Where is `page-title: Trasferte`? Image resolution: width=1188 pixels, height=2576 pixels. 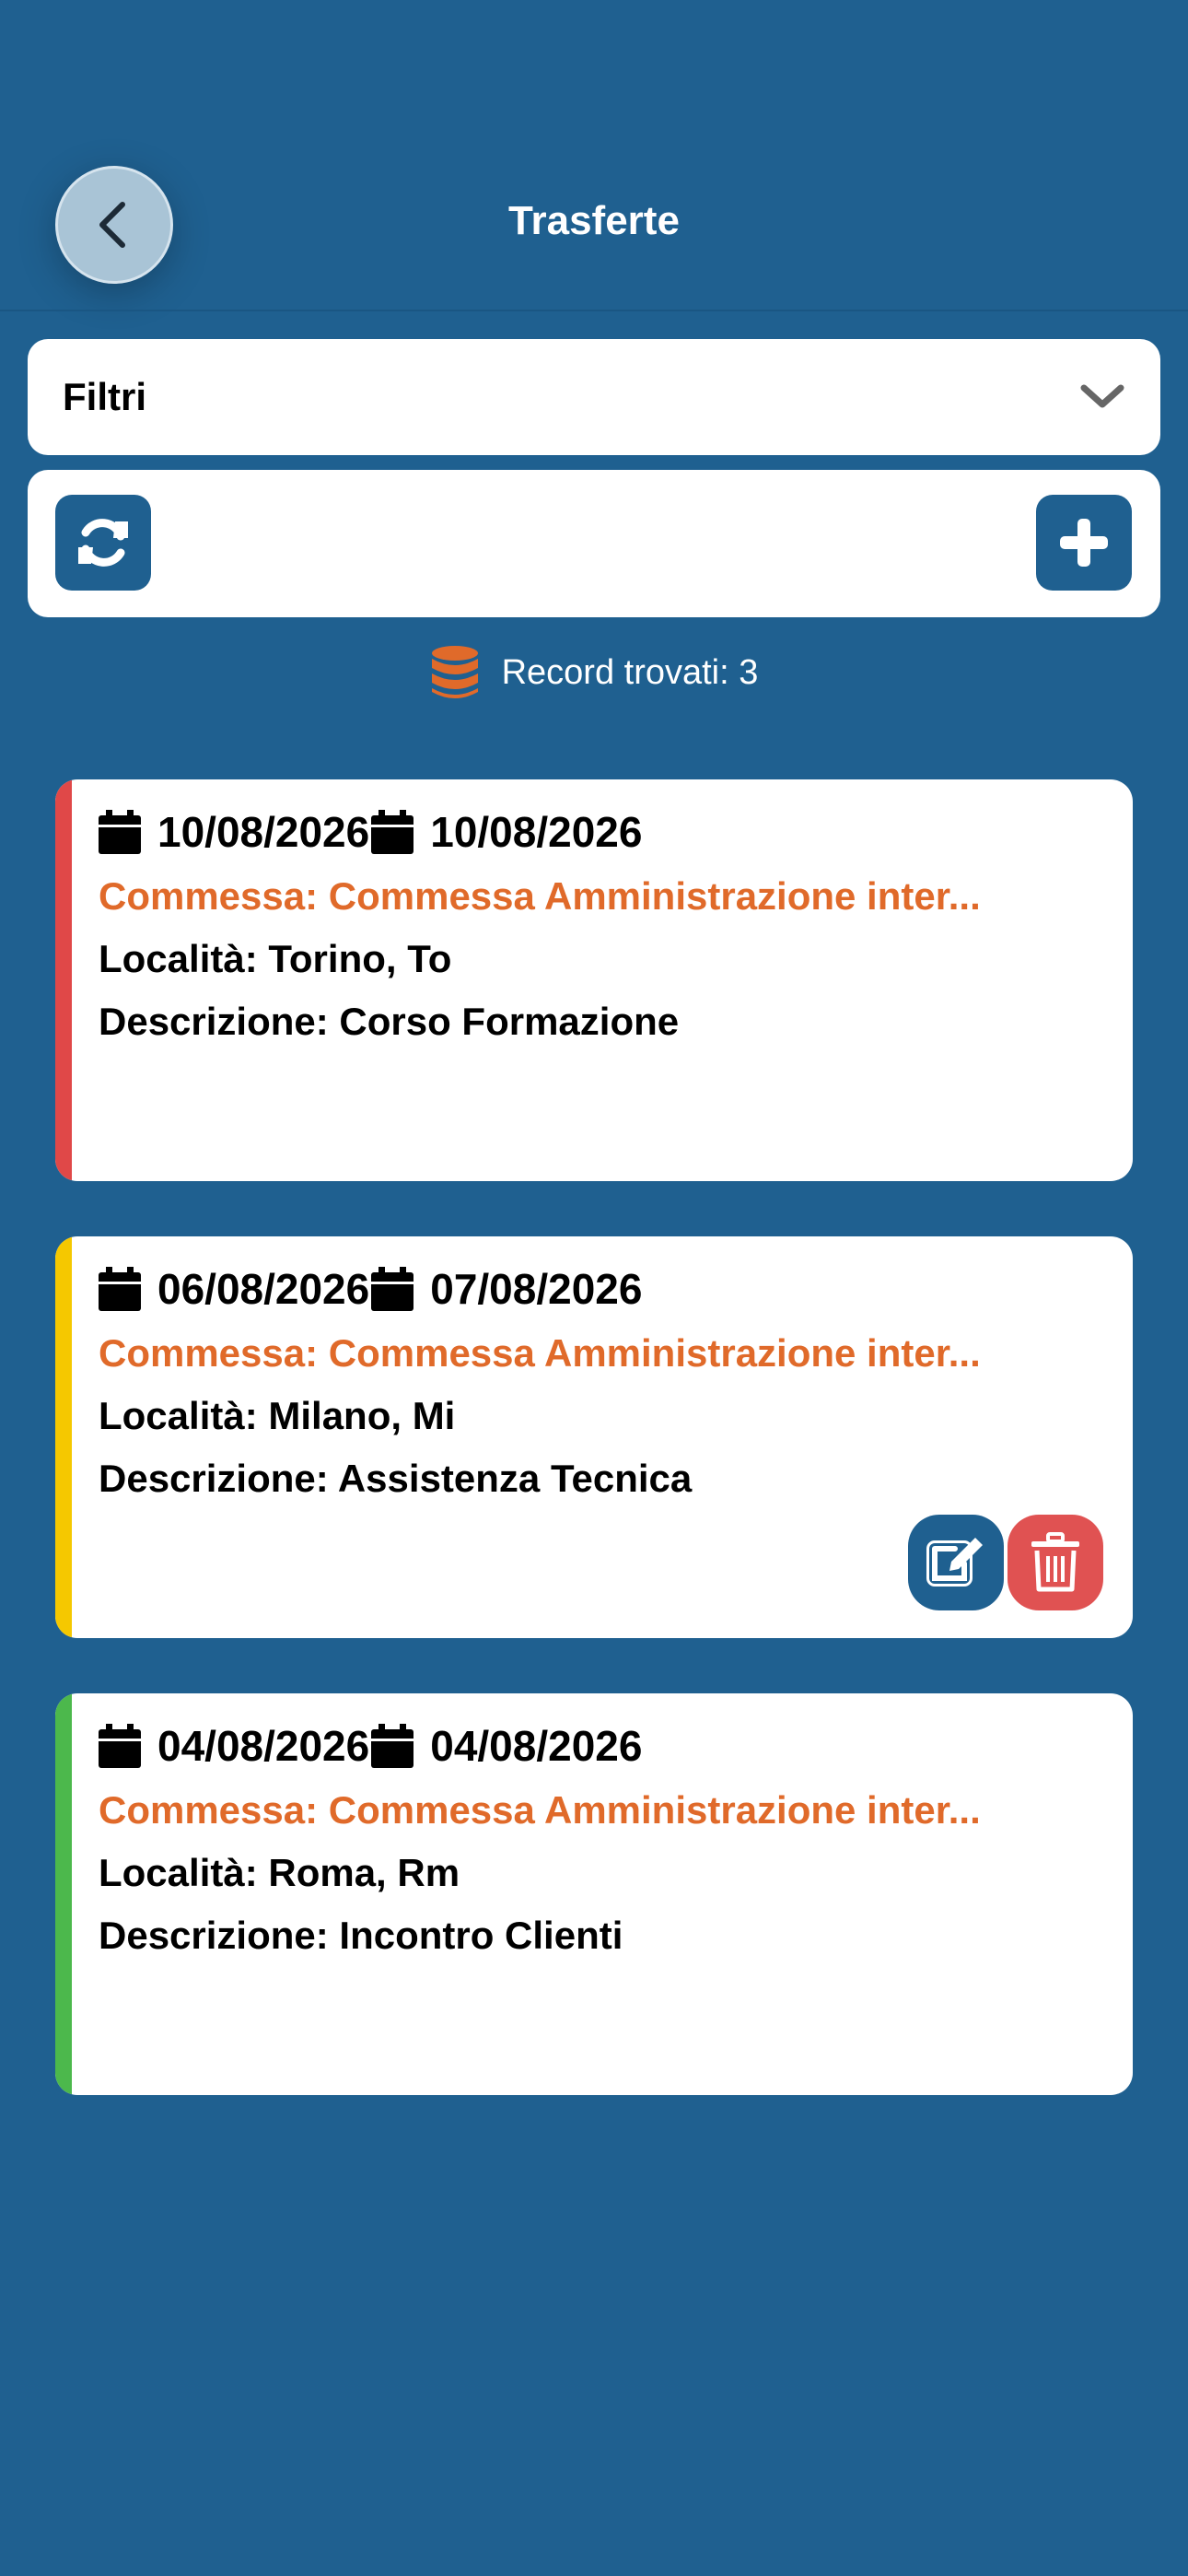 page-title: Trasferte is located at coordinates (594, 220).